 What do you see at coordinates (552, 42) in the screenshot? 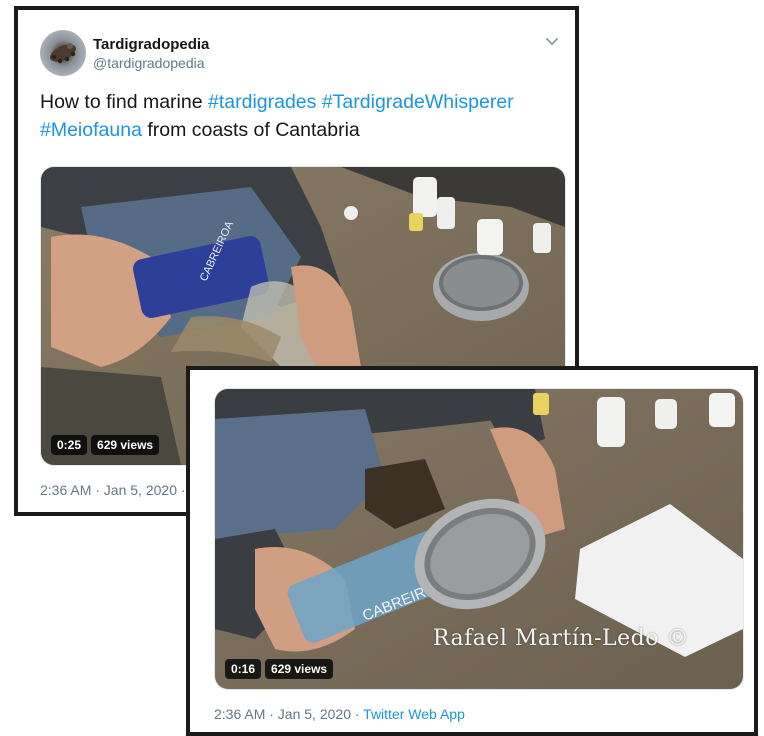
I see `chevron-down-icon` at bounding box center [552, 42].